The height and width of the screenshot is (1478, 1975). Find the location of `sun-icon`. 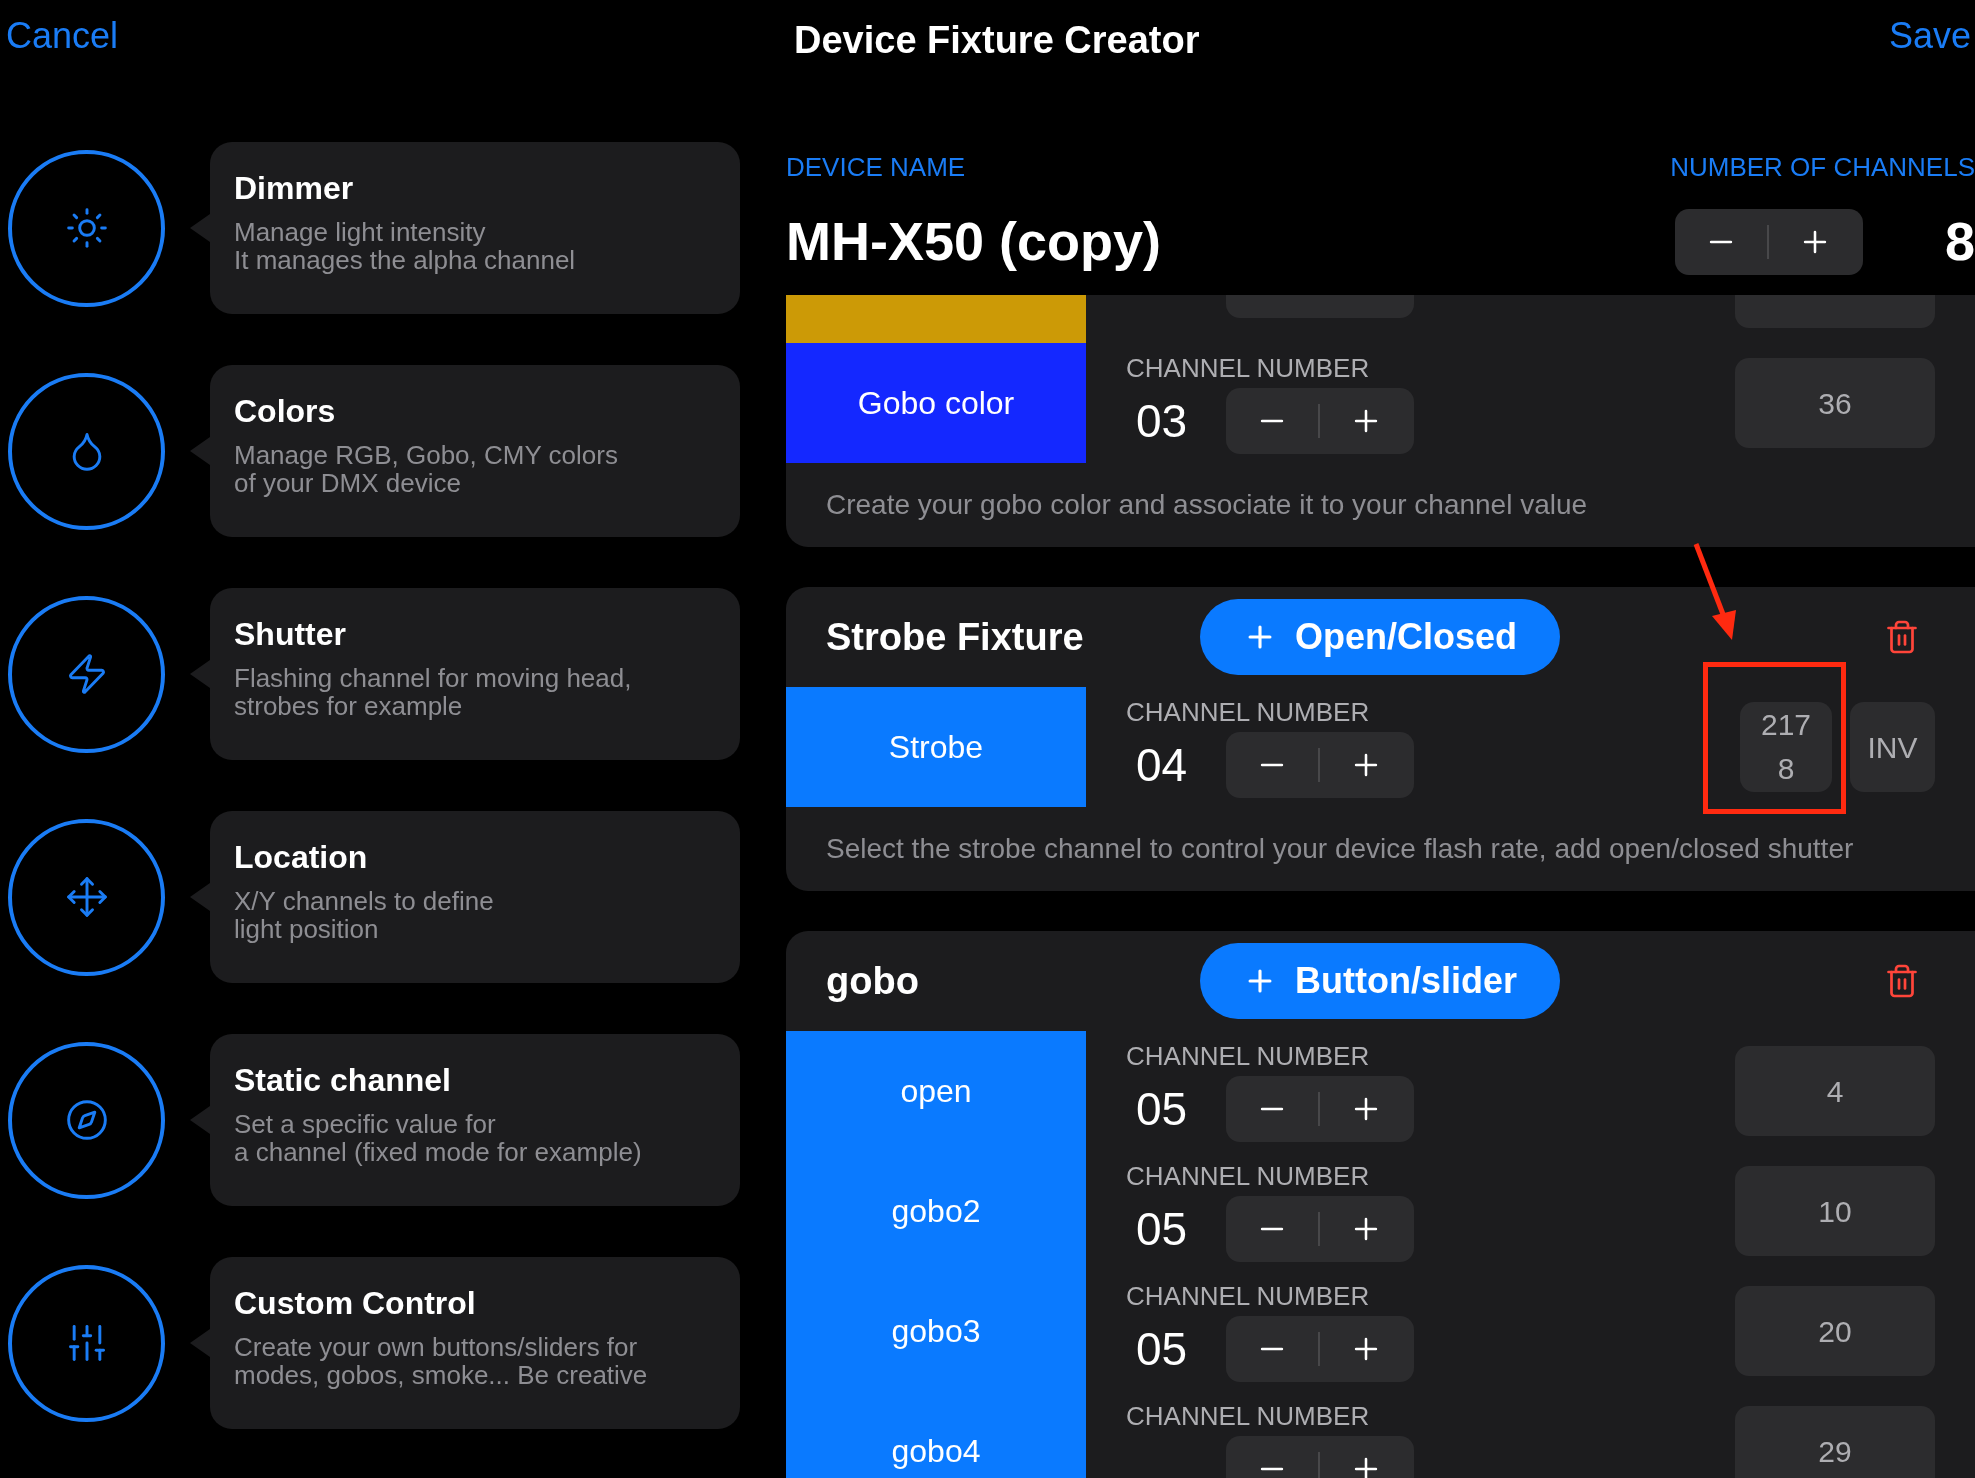

sun-icon is located at coordinates (86, 228).